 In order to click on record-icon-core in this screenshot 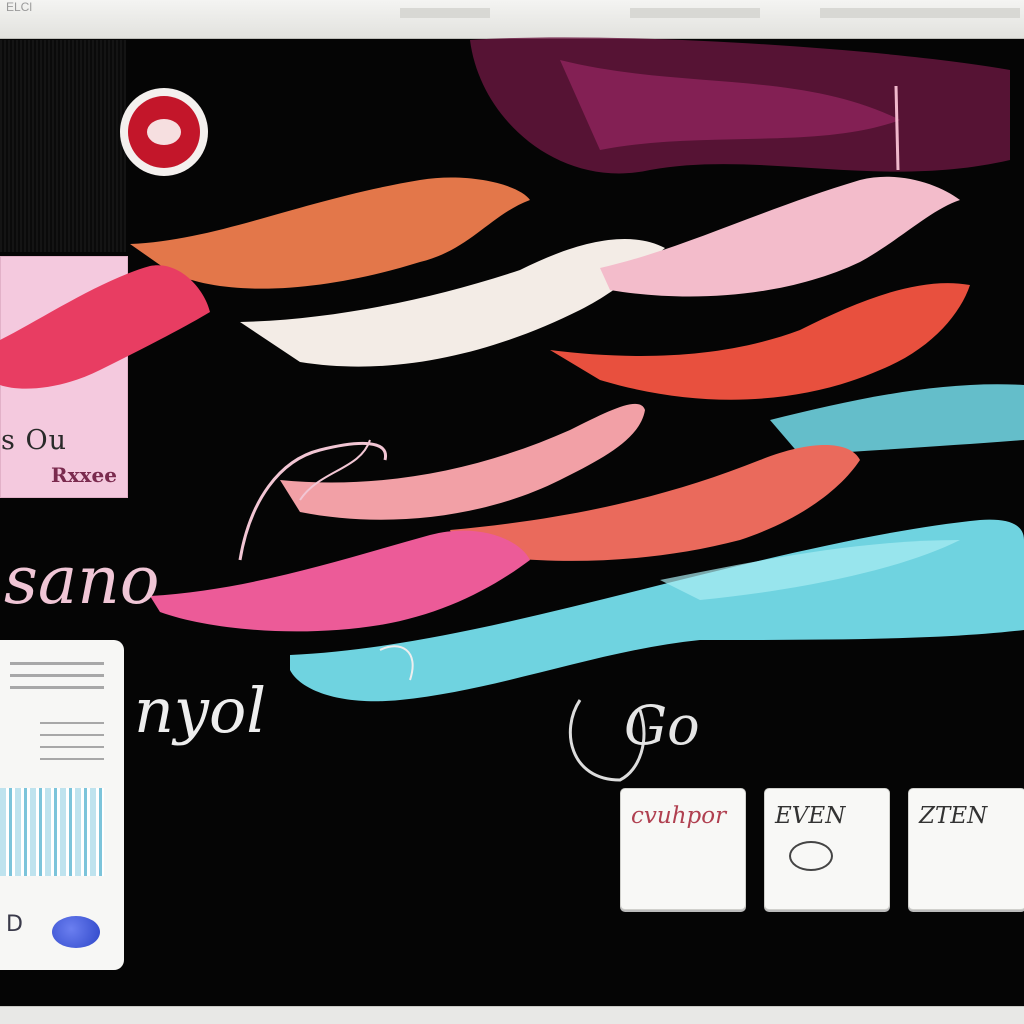, I will do `click(164, 132)`.